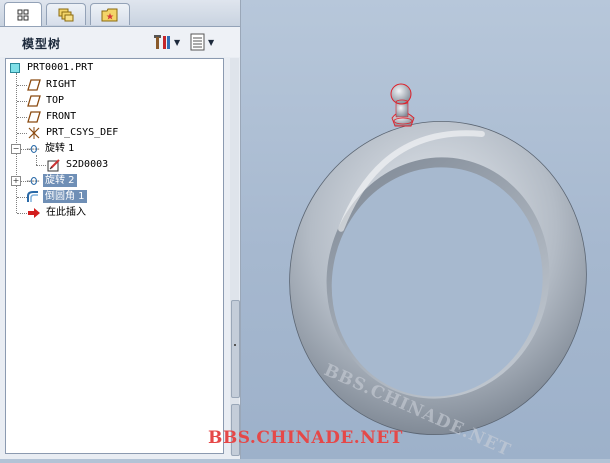 The image size is (610, 463). What do you see at coordinates (34, 133) in the screenshot?
I see `coordinate-system-icon` at bounding box center [34, 133].